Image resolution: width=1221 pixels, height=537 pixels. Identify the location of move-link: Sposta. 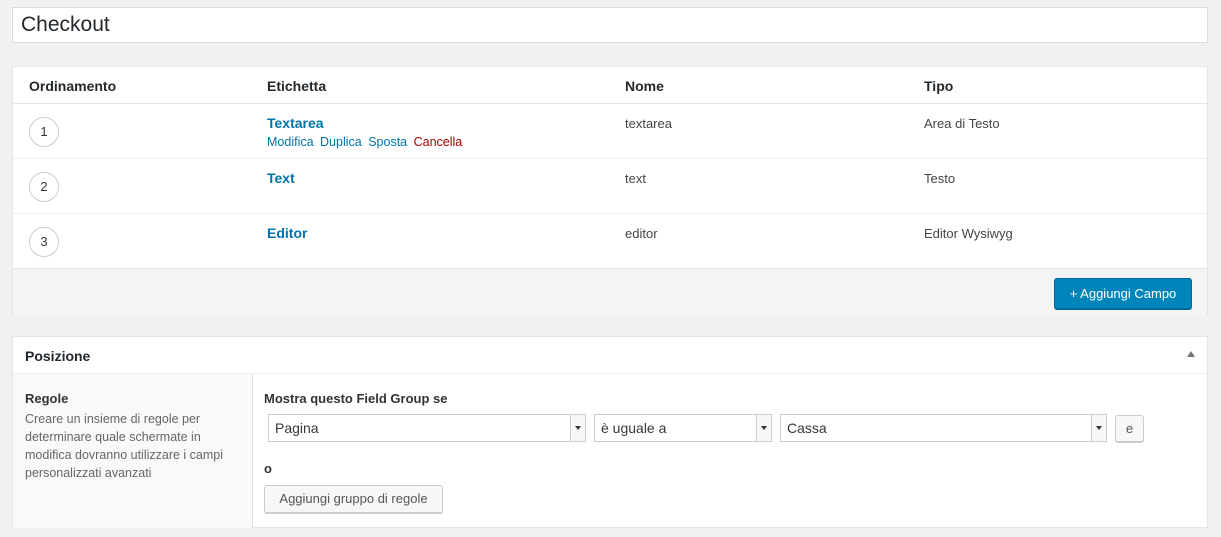
(387, 142).